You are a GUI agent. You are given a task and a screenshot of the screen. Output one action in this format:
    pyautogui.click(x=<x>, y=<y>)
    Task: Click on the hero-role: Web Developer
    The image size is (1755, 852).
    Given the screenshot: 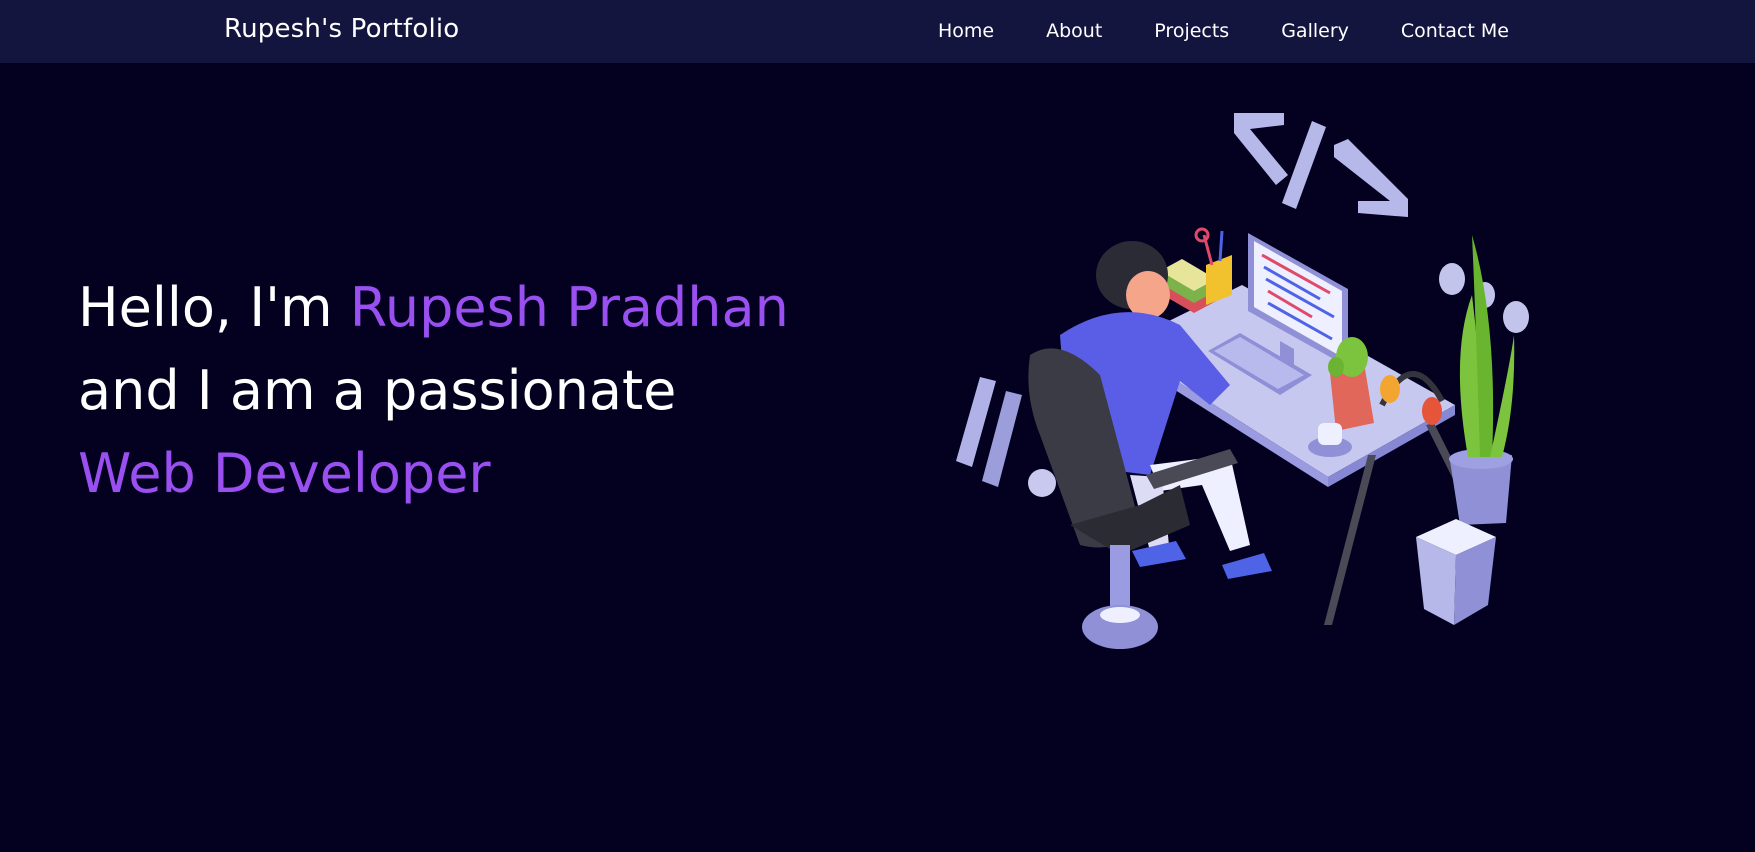 What is the action you would take?
    pyautogui.click(x=284, y=473)
    